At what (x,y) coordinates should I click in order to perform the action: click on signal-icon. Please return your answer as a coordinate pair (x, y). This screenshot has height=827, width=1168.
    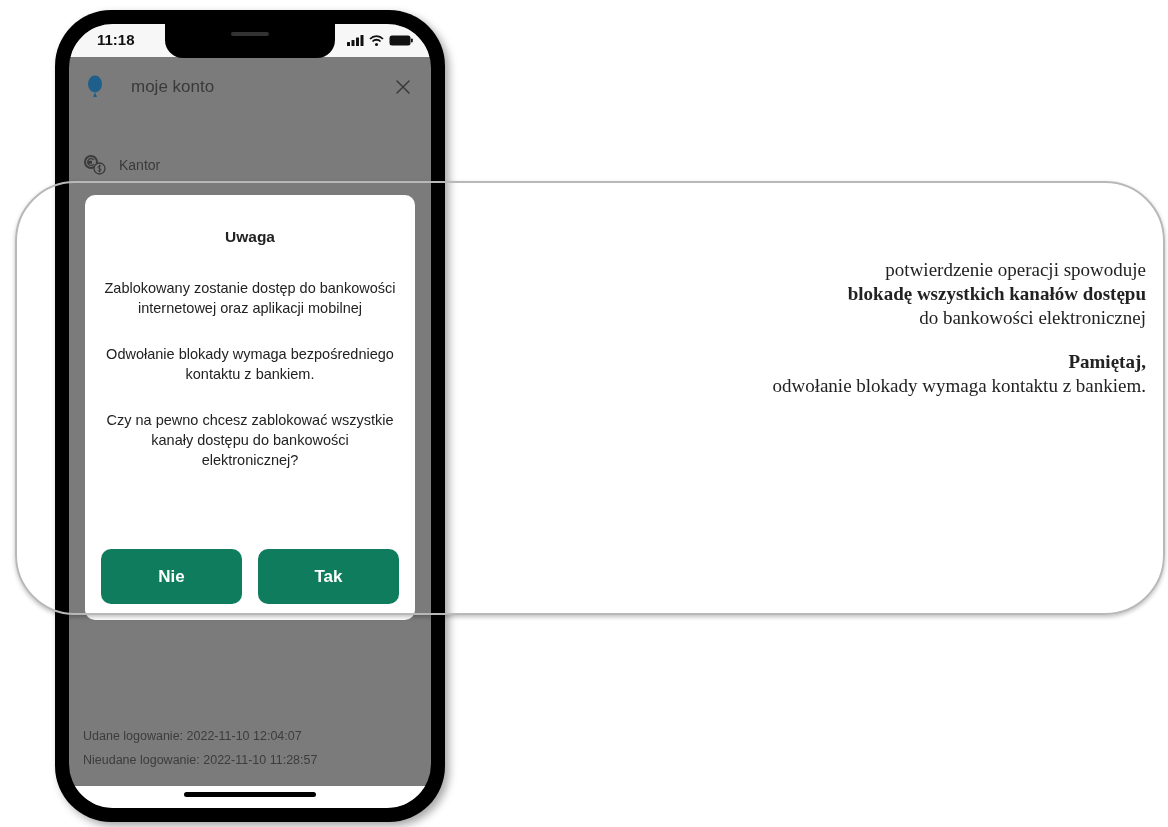
    Looking at the image, I should click on (355, 40).